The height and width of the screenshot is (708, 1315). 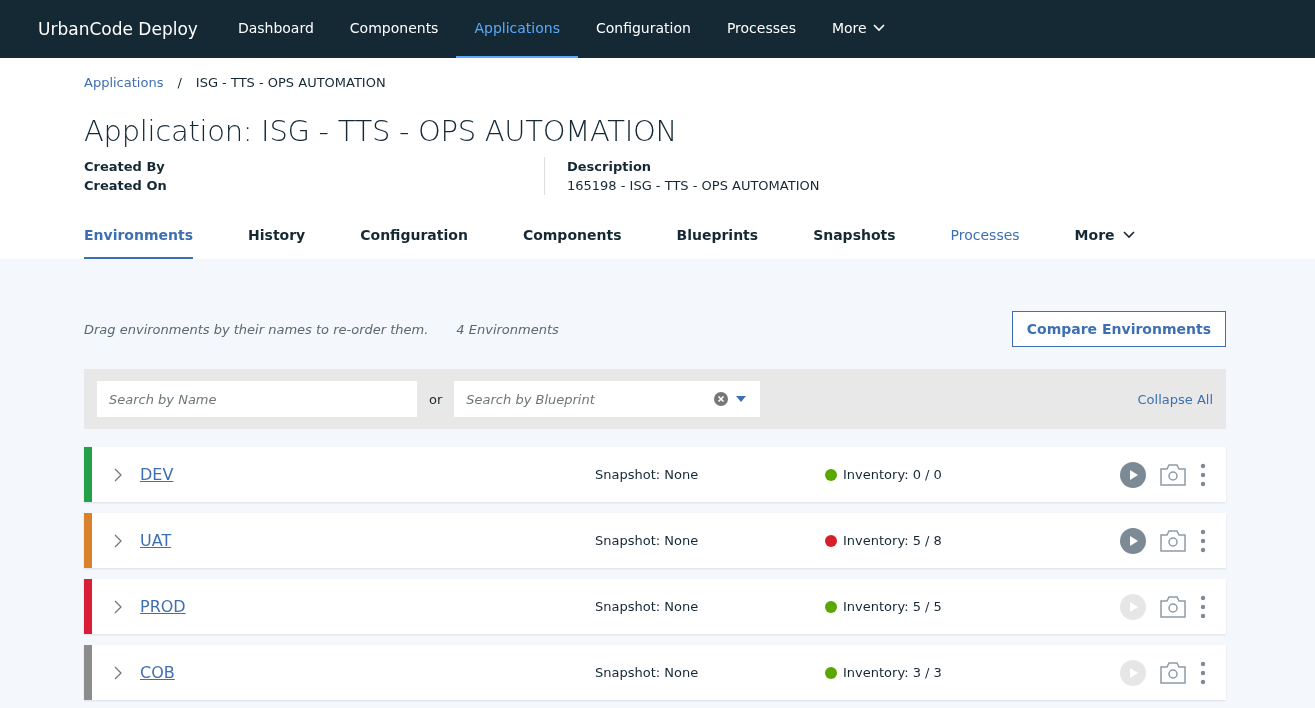 What do you see at coordinates (157, 474) in the screenshot?
I see `environment-link: DEV` at bounding box center [157, 474].